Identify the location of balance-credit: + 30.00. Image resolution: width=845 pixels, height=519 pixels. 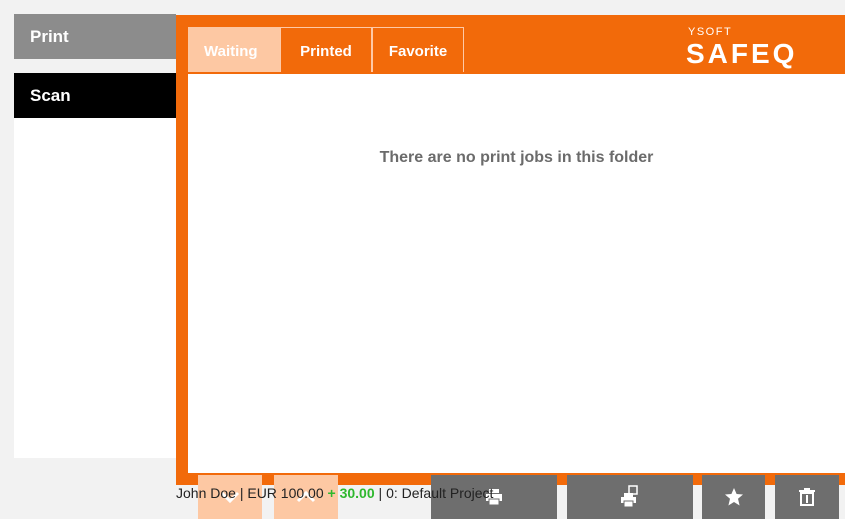
(351, 493).